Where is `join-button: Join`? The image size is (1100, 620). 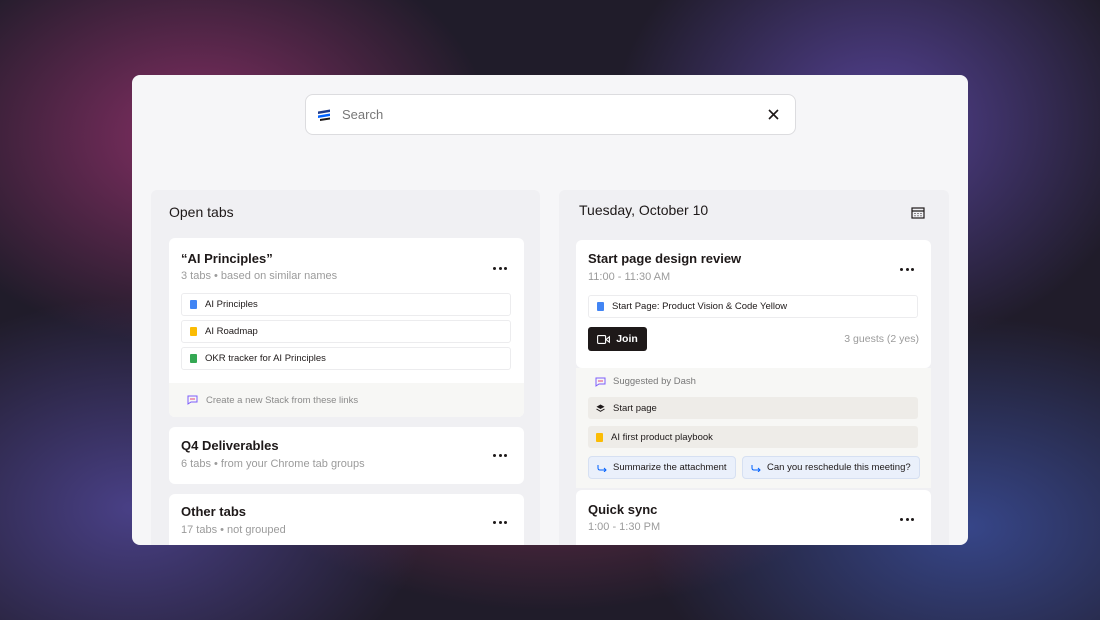
join-button: Join is located at coordinates (617, 339).